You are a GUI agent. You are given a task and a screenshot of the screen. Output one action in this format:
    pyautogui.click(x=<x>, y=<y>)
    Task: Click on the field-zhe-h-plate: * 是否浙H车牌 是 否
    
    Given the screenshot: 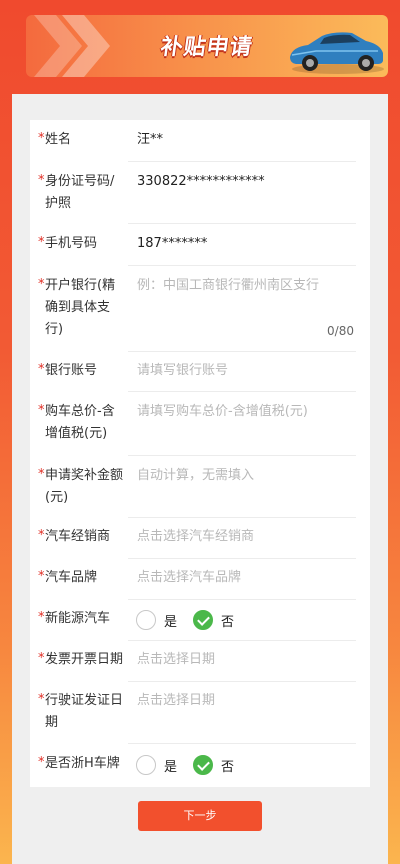 What is the action you would take?
    pyautogui.click(x=200, y=765)
    